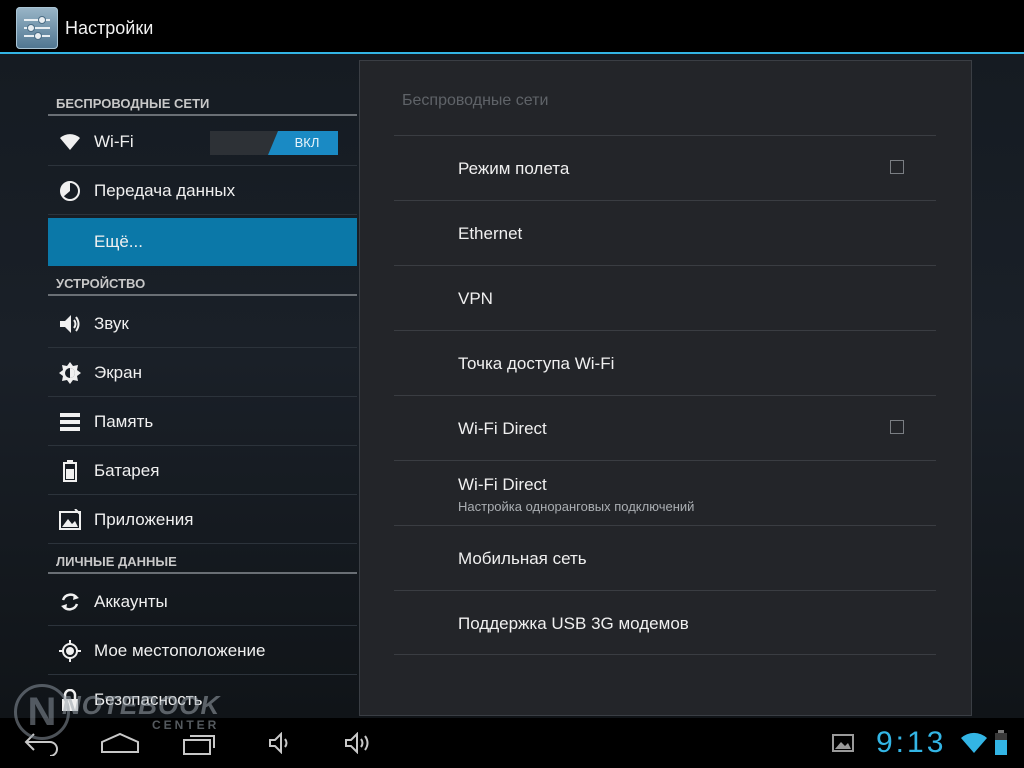 The width and height of the screenshot is (1024, 768). Describe the element at coordinates (281, 745) in the screenshot. I see `volume-down-icon` at that location.